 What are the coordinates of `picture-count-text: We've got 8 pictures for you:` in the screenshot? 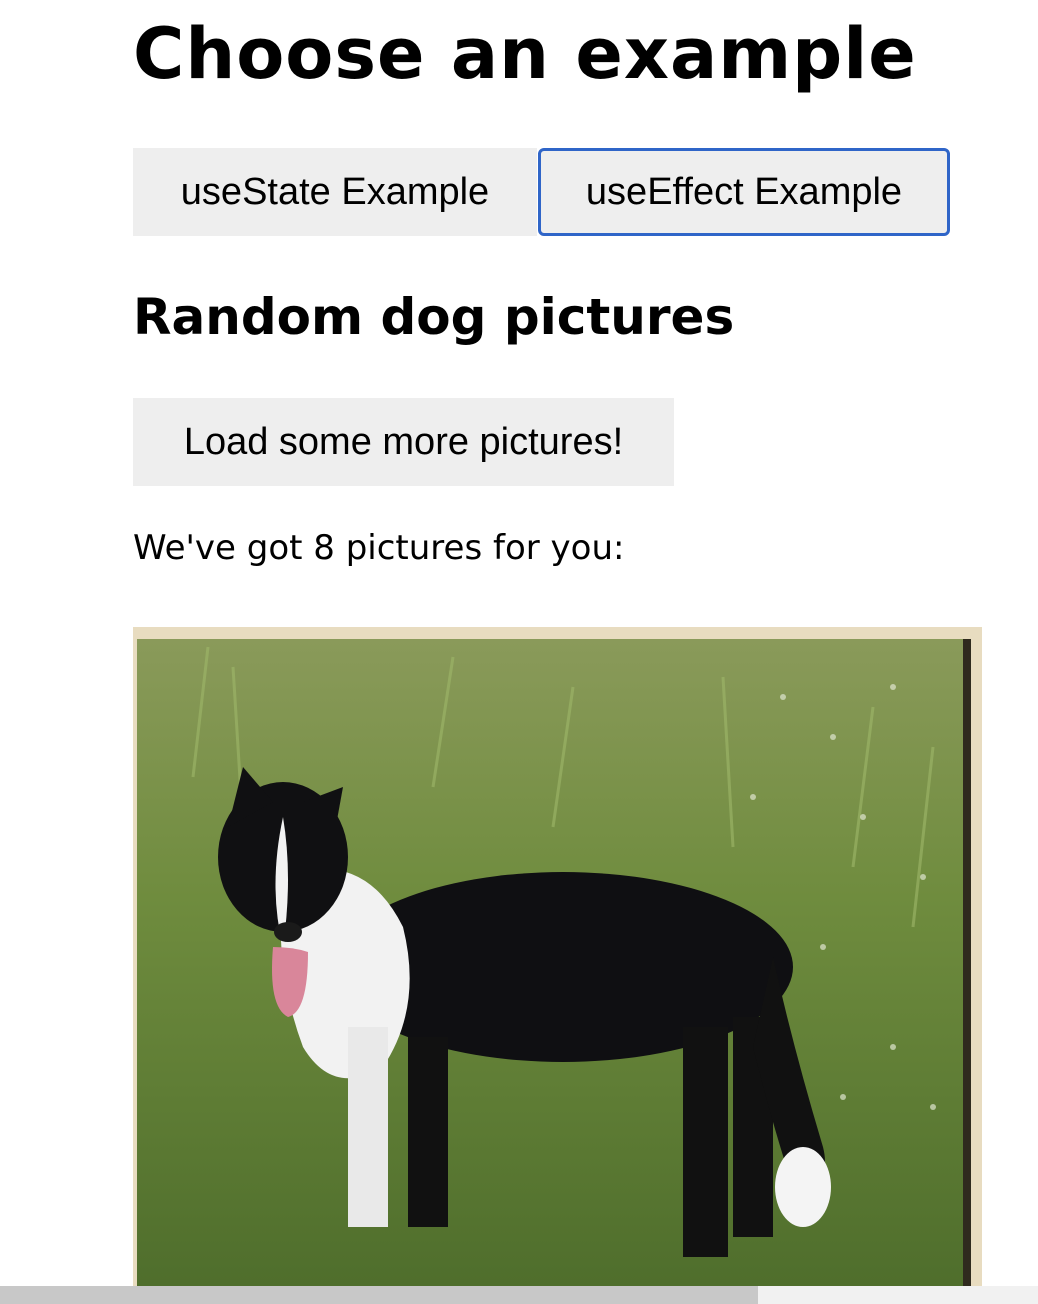 It's located at (379, 548).